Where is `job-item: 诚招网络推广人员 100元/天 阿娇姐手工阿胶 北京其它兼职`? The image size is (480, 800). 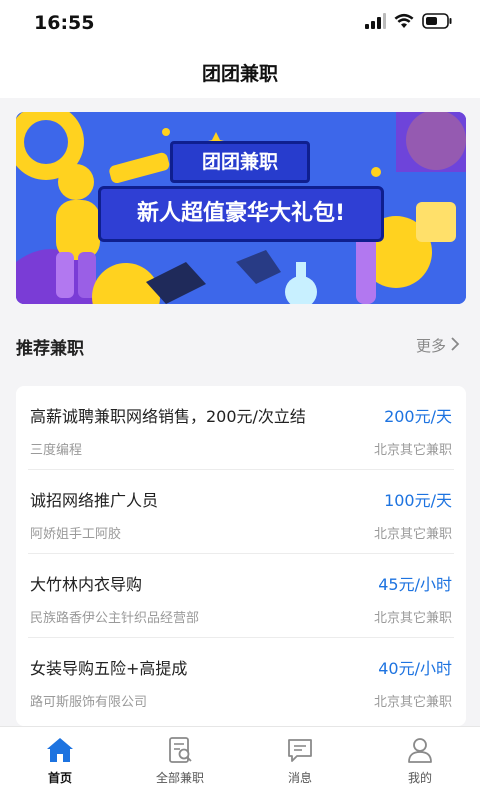
job-item: 诚招网络推广人员 100元/天 阿娇姐手工阿胶 北京其它兼职 is located at coordinates (241, 512).